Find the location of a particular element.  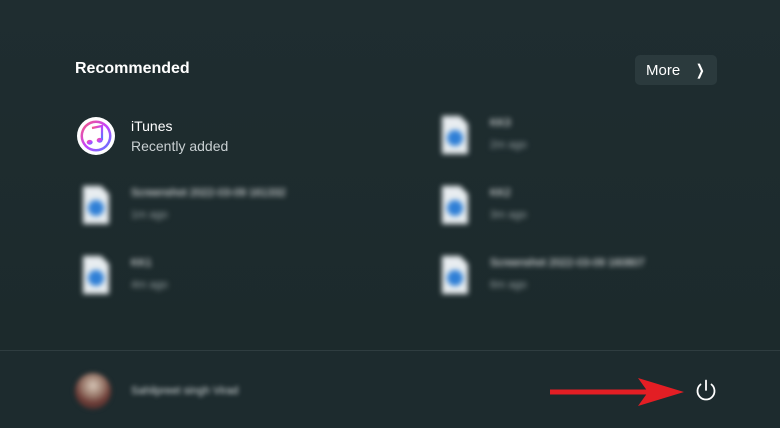

avatar is located at coordinates (93, 391).